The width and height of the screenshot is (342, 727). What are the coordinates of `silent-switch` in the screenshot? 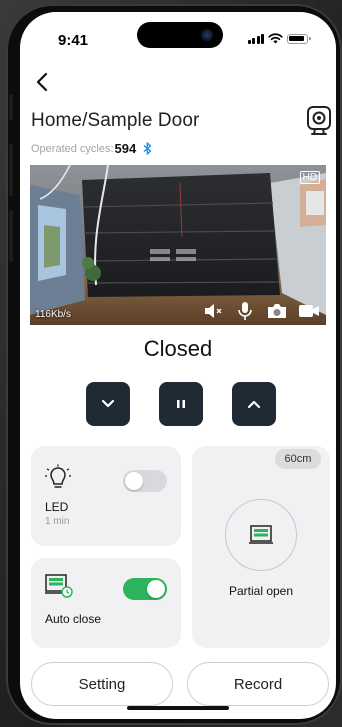 It's located at (11, 107).